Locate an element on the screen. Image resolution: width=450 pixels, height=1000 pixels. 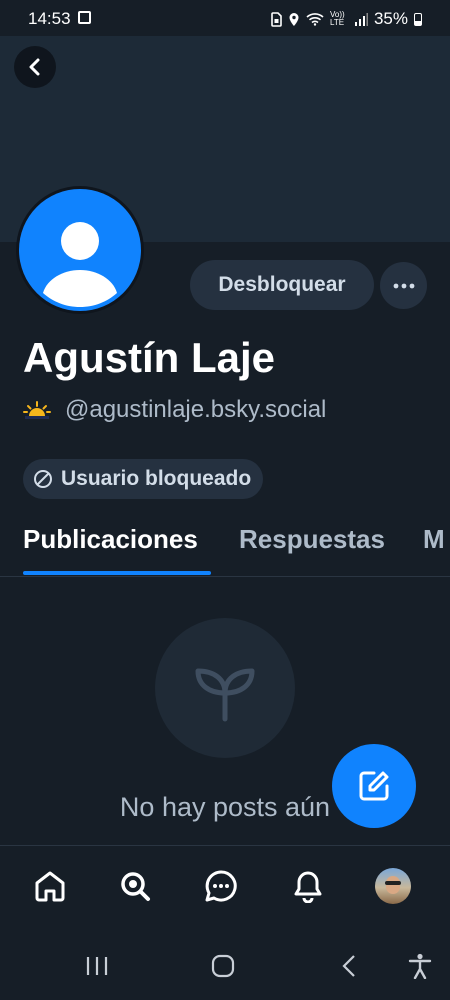
tab-publicaciones: Publicaciones is located at coordinates (110, 539).